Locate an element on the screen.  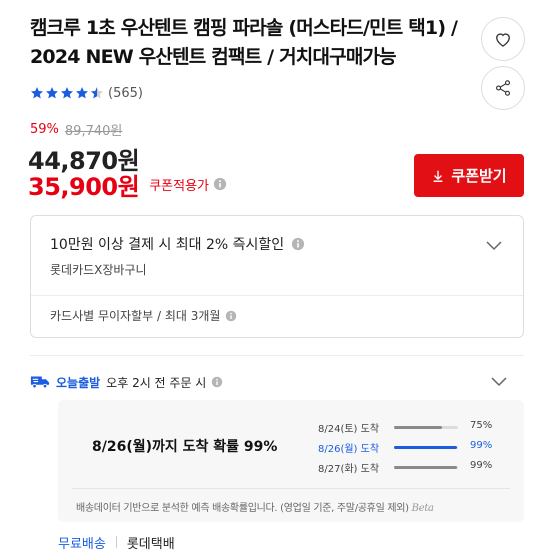
free-shipping-label: 무료배송 is located at coordinates (82, 544).